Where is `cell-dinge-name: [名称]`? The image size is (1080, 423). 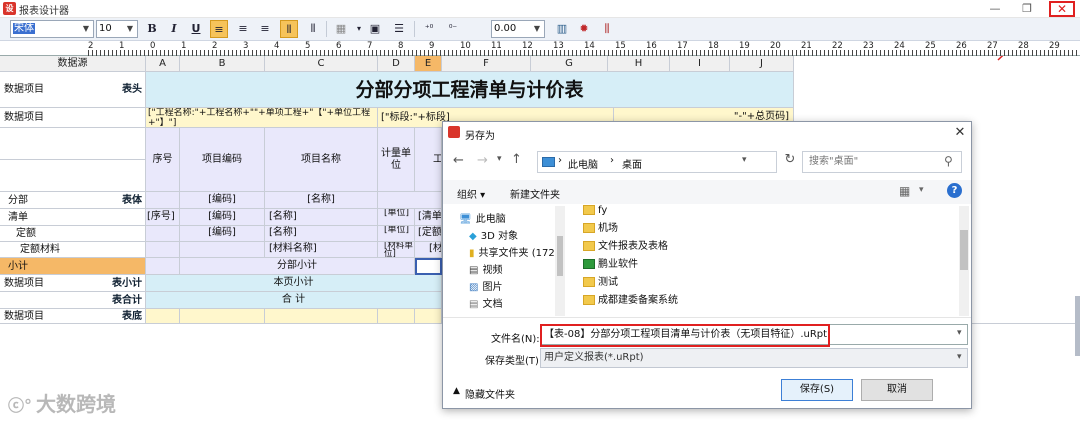 cell-dinge-name: [名称] is located at coordinates (321, 234).